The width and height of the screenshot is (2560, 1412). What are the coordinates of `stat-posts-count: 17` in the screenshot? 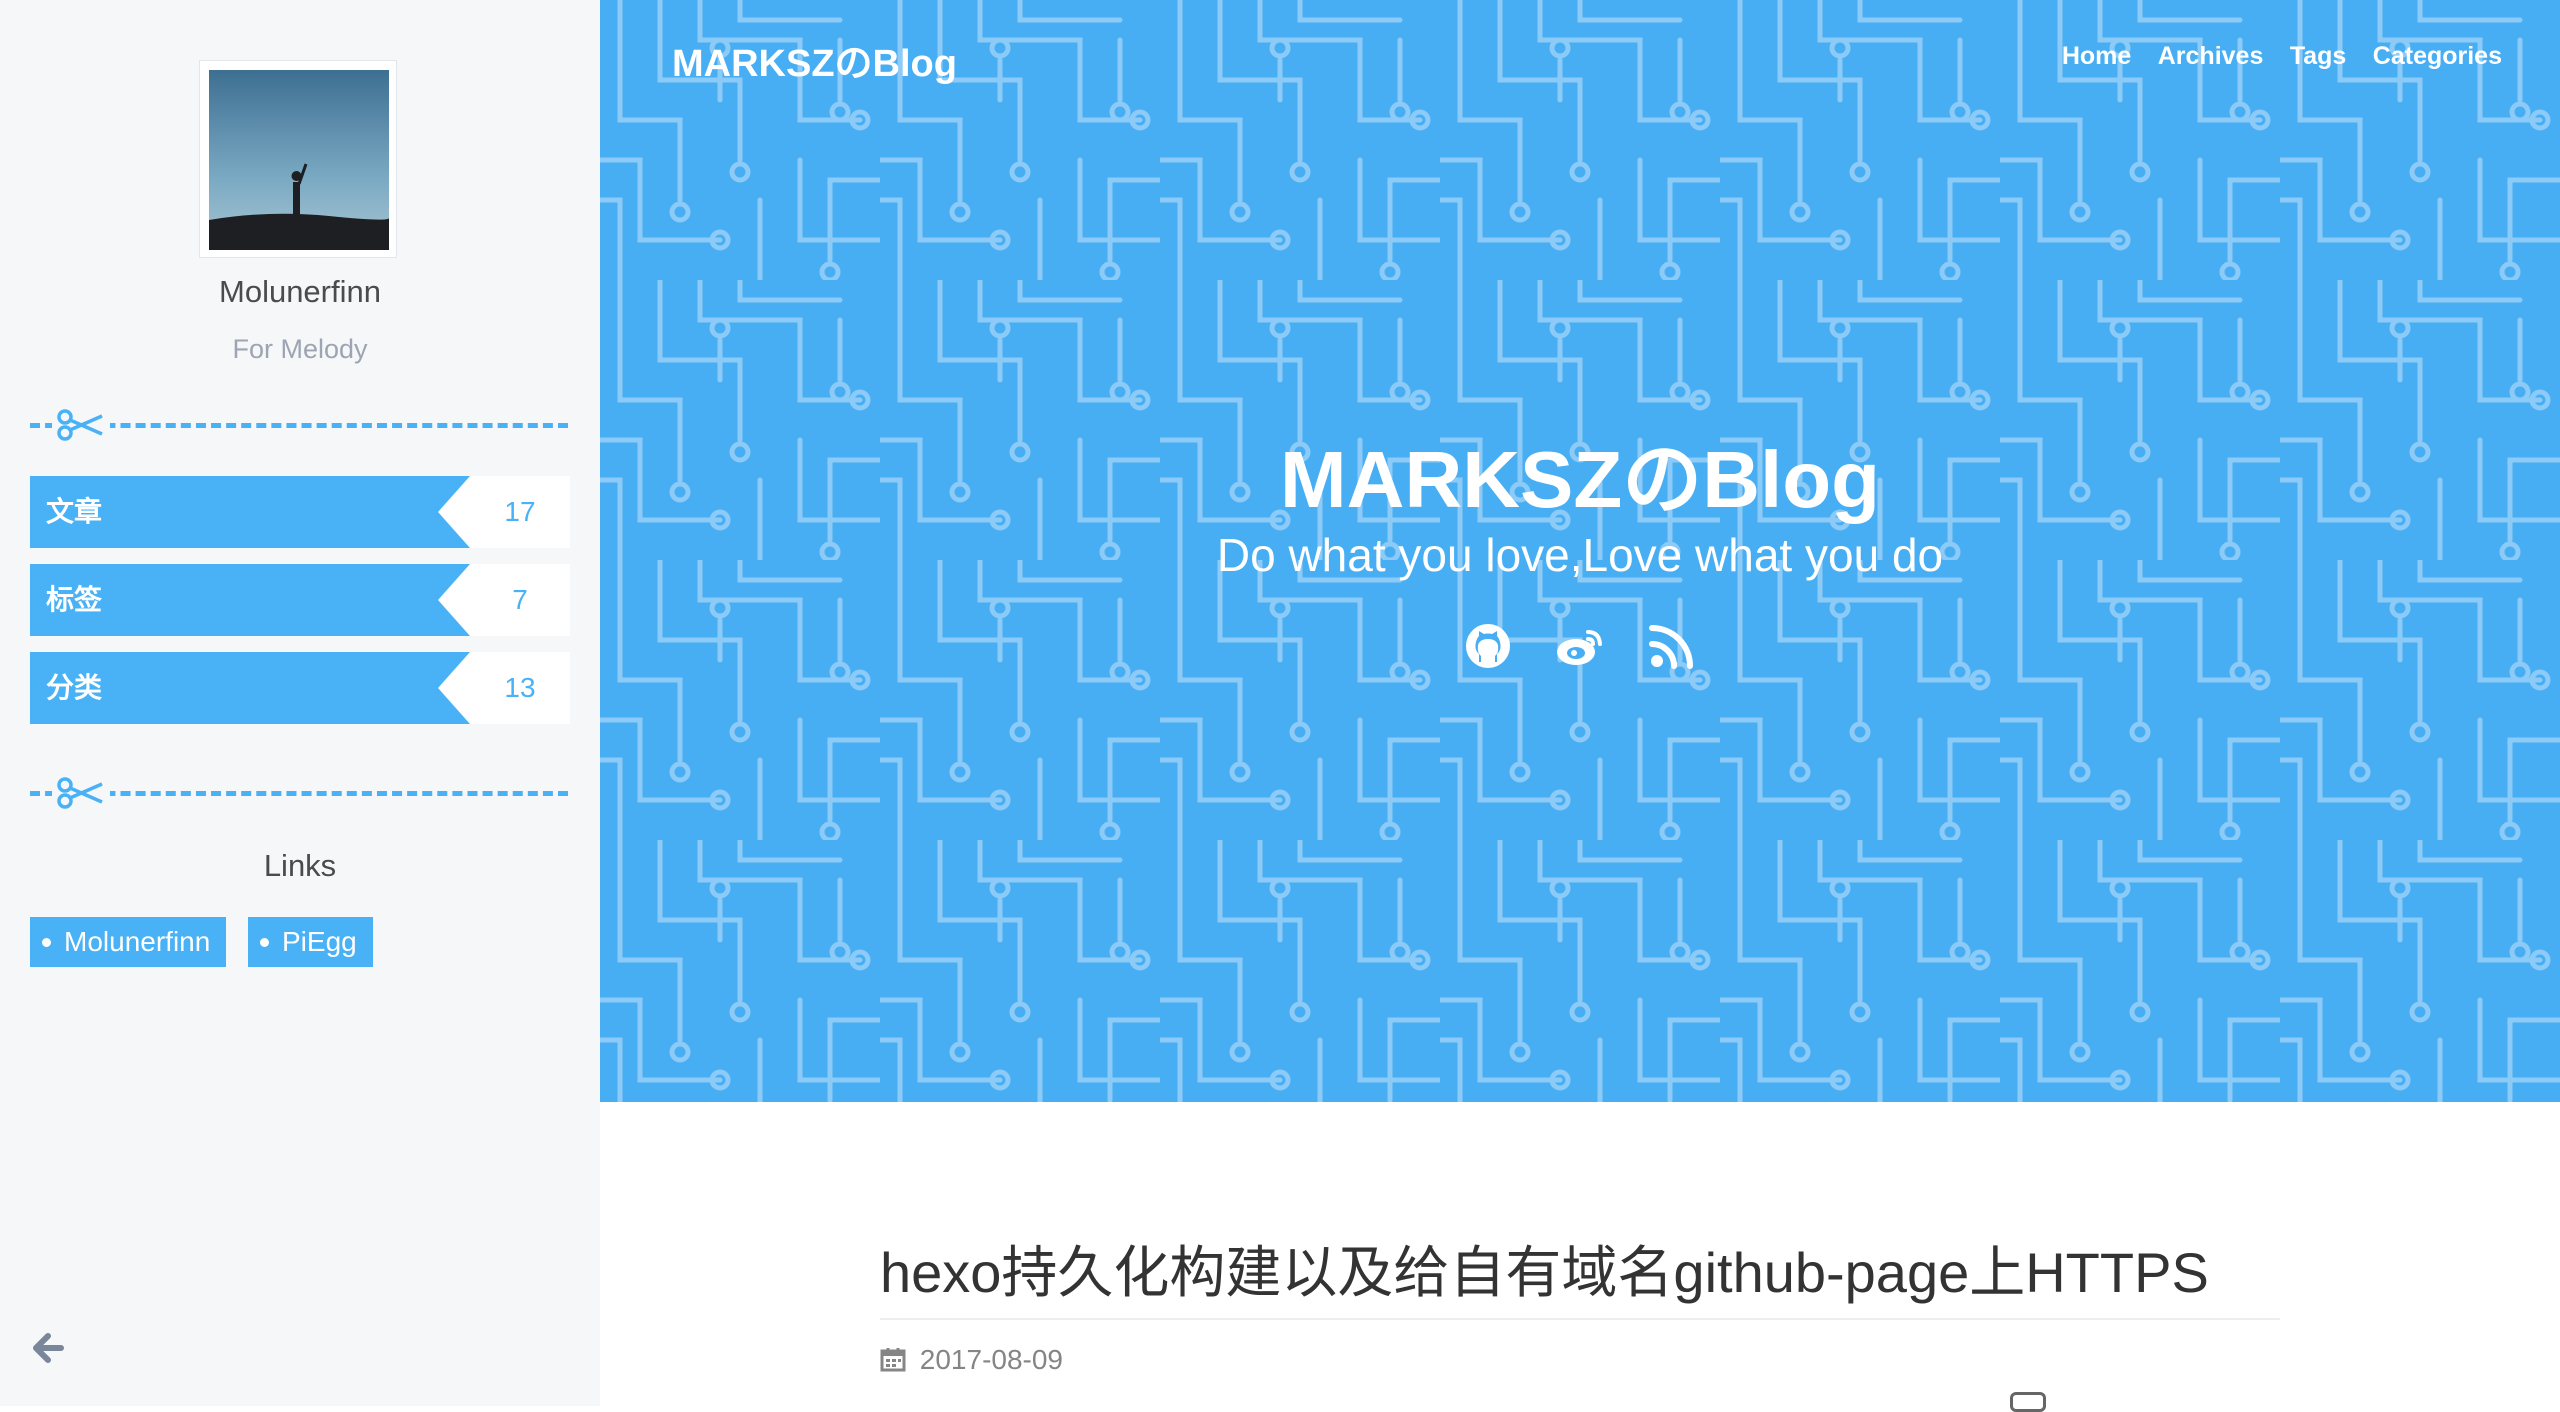 It's located at (520, 511).